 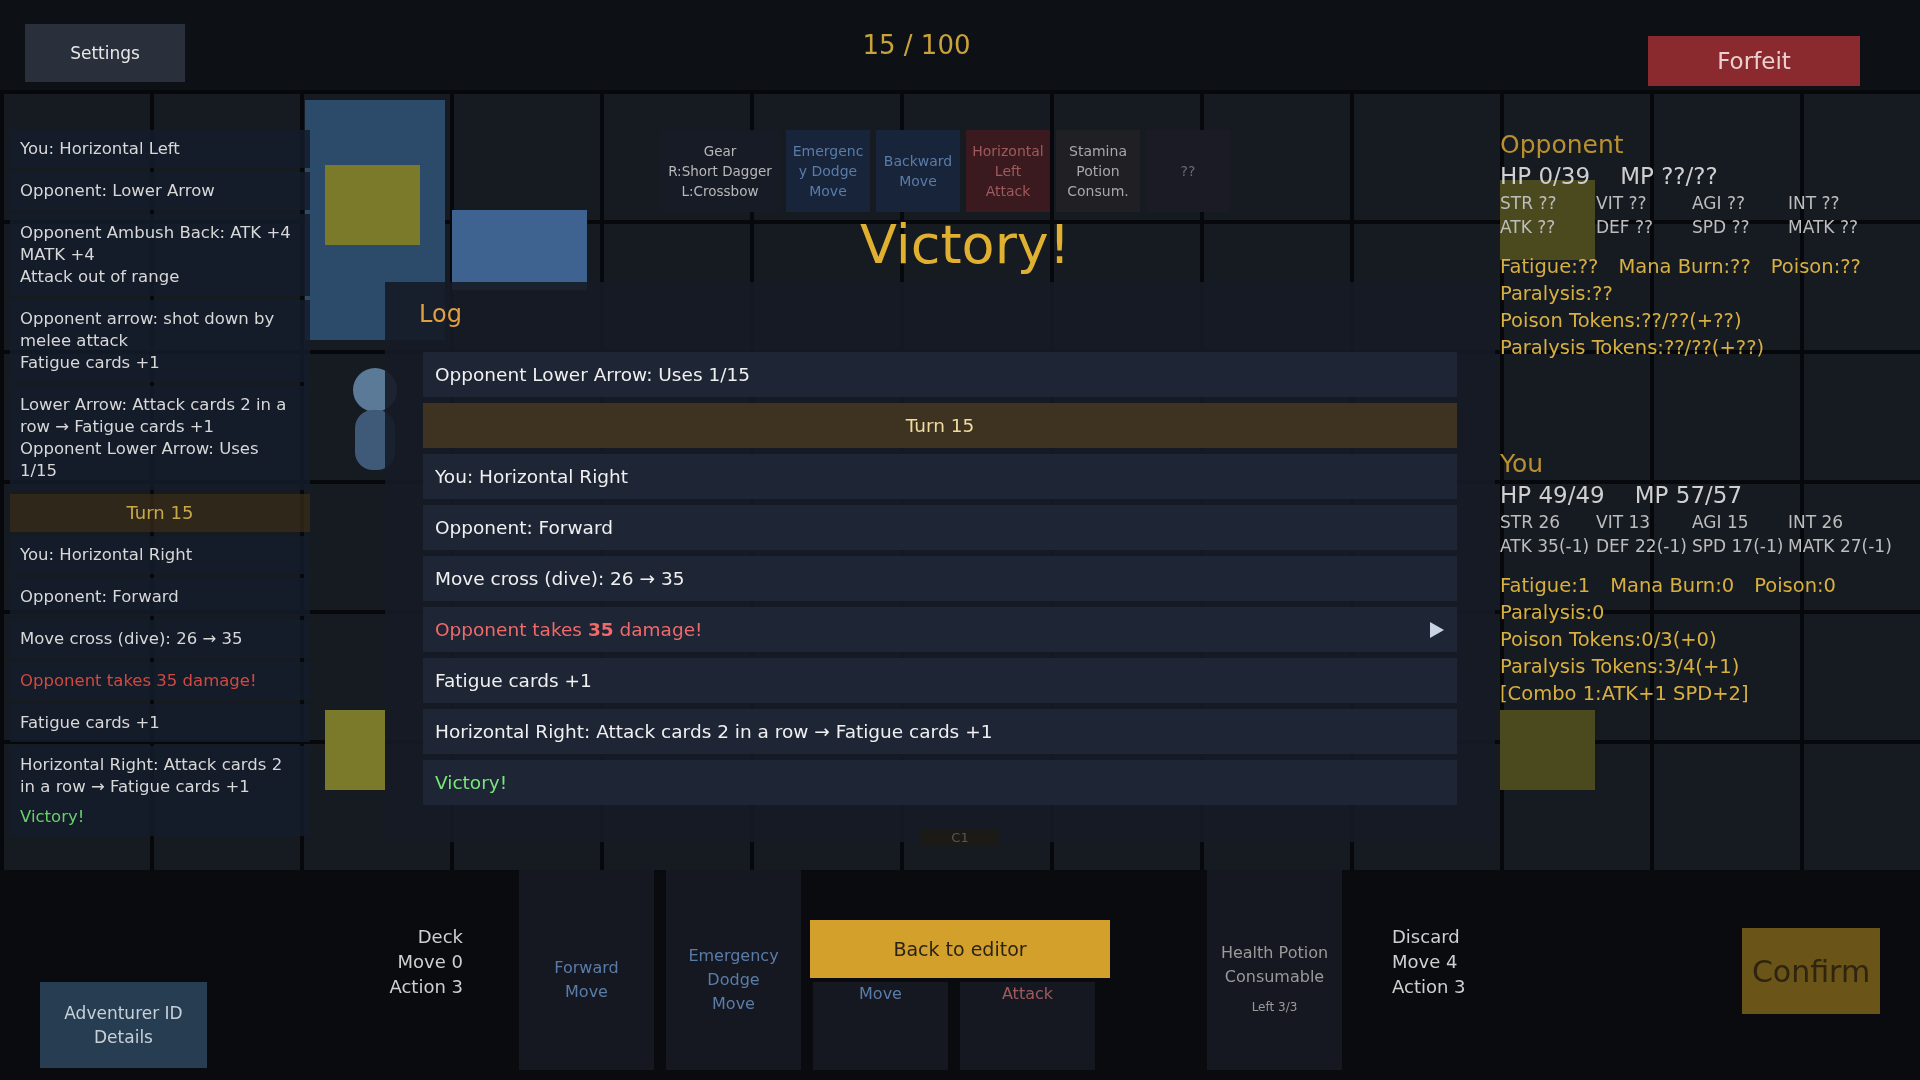 What do you see at coordinates (160, 191) in the screenshot?
I see `log-entry: Opponent: Lower Arrow` at bounding box center [160, 191].